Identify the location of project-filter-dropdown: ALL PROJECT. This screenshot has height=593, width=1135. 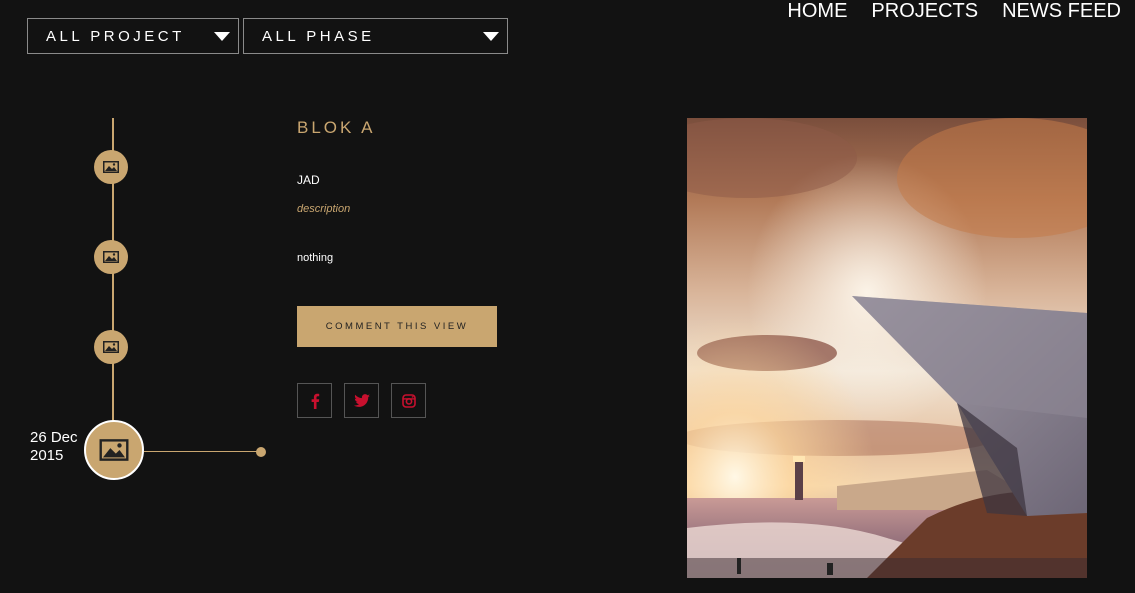
(133, 36).